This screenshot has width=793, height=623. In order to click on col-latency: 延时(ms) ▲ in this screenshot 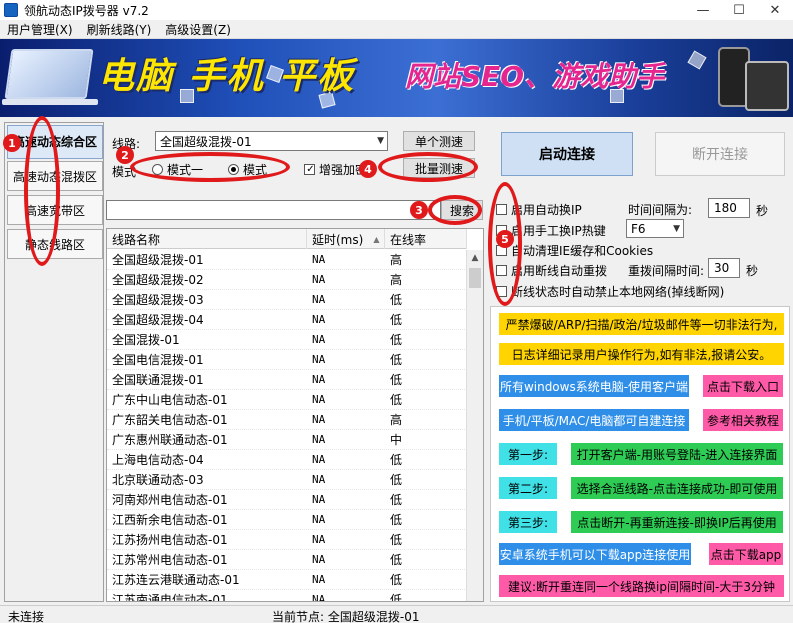, I will do `click(346, 239)`.